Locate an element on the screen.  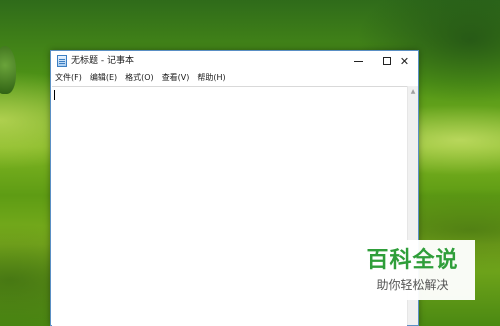
minimize-icon is located at coordinates (358, 61).